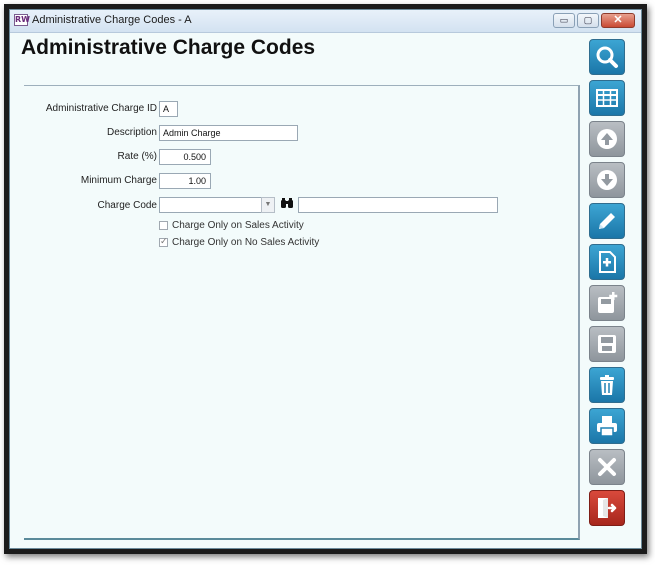 This screenshot has width=655, height=565. I want to click on arrow-up-icon, so click(607, 139).